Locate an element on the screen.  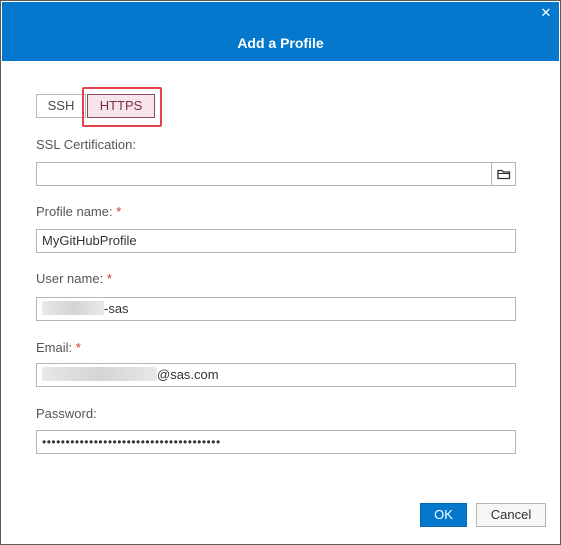
browse-button is located at coordinates (503, 174).